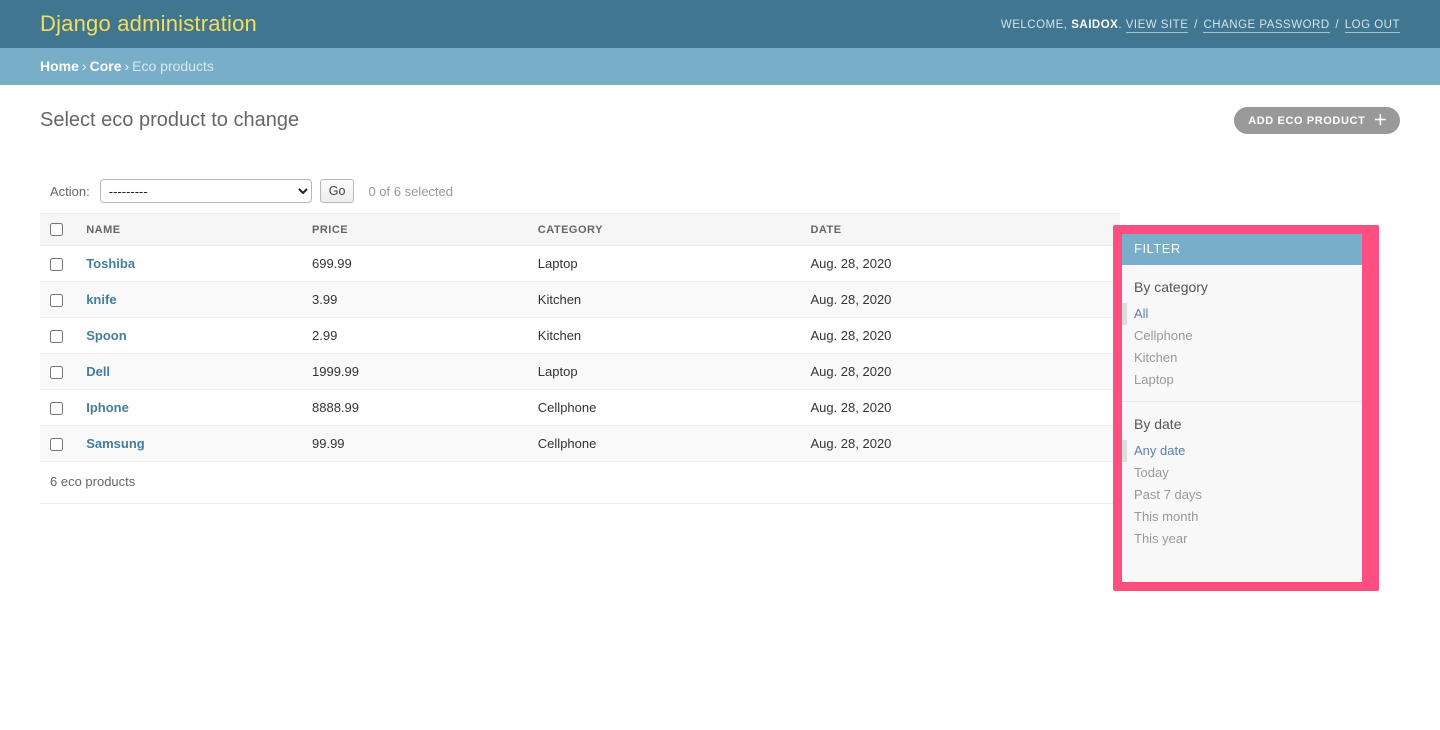 This screenshot has height=730, width=1440. I want to click on table-header-row: NAME PRICE CATEGORY DATE, so click(580, 229).